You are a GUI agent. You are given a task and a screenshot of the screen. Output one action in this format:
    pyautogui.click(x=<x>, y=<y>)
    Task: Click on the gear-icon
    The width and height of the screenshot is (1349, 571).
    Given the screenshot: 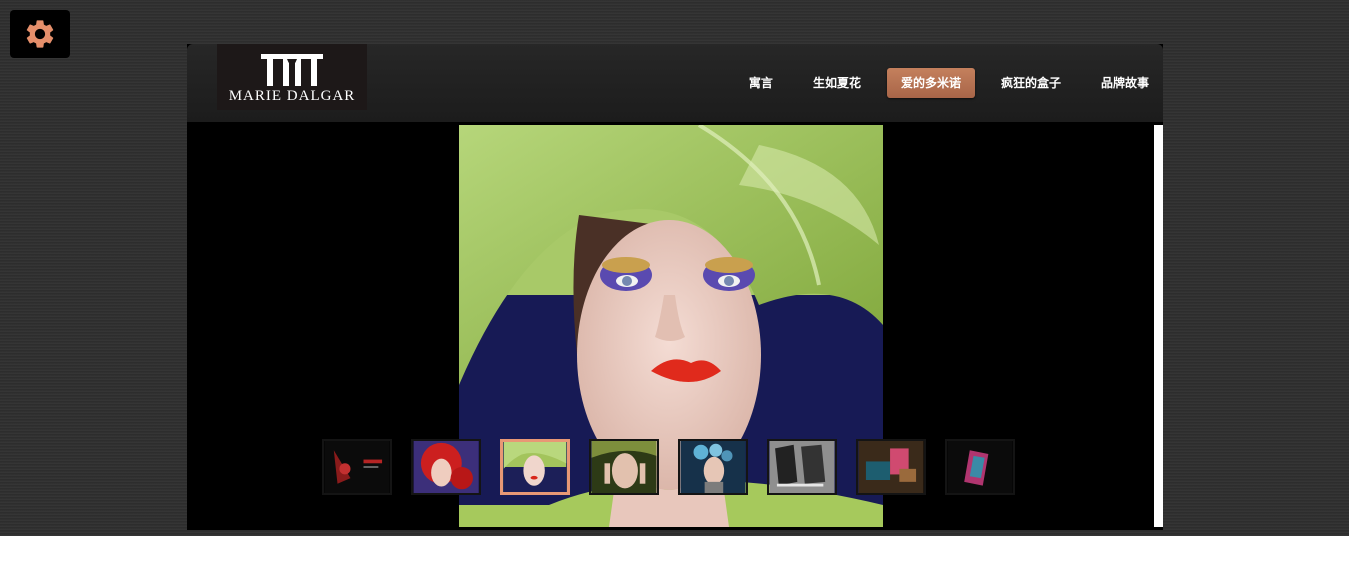 What is the action you would take?
    pyautogui.click(x=40, y=34)
    